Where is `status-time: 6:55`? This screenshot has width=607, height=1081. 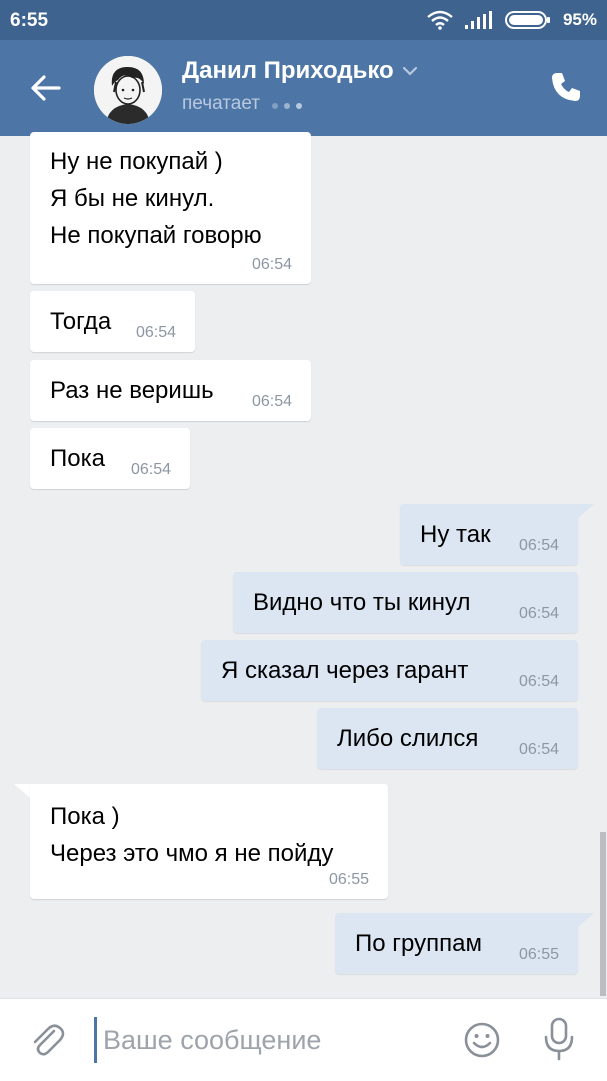 status-time: 6:55 is located at coordinates (29, 20).